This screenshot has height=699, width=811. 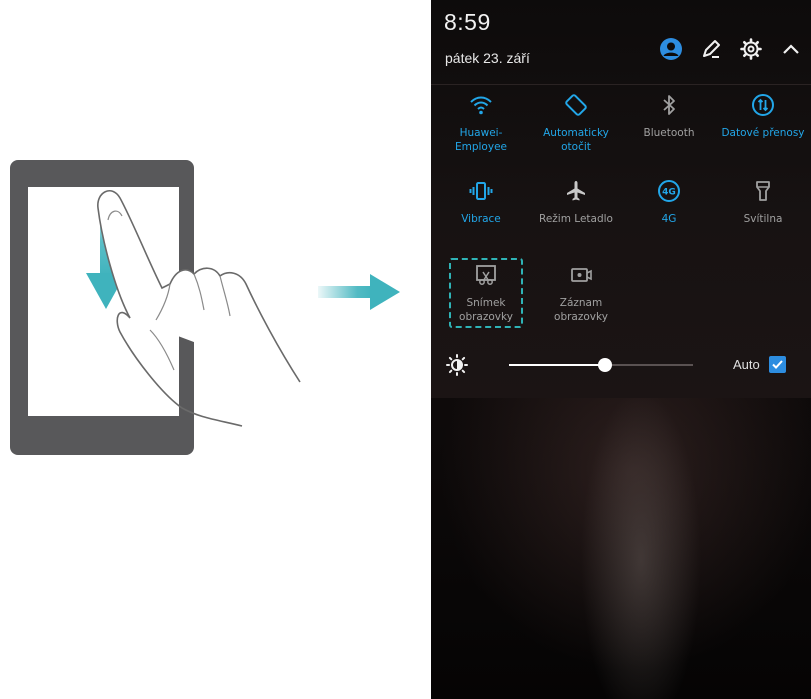 I want to click on hand-icon, so click(x=199, y=308).